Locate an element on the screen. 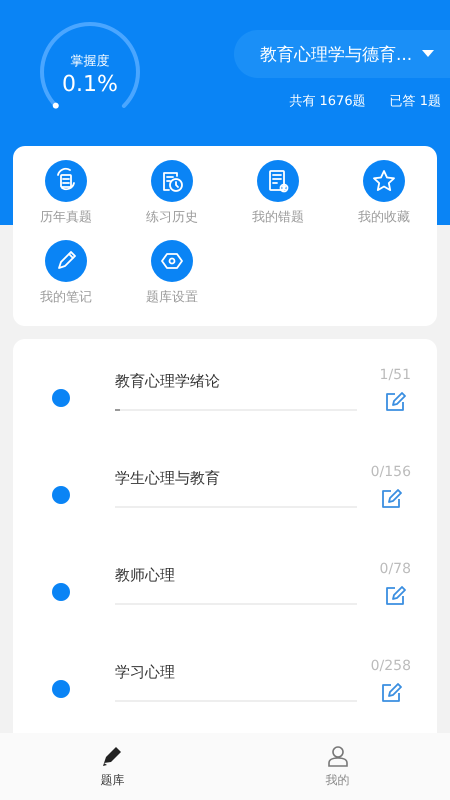 Image resolution: width=450 pixels, height=800 pixels. shortcut-button: 题库设置 is located at coordinates (172, 273).